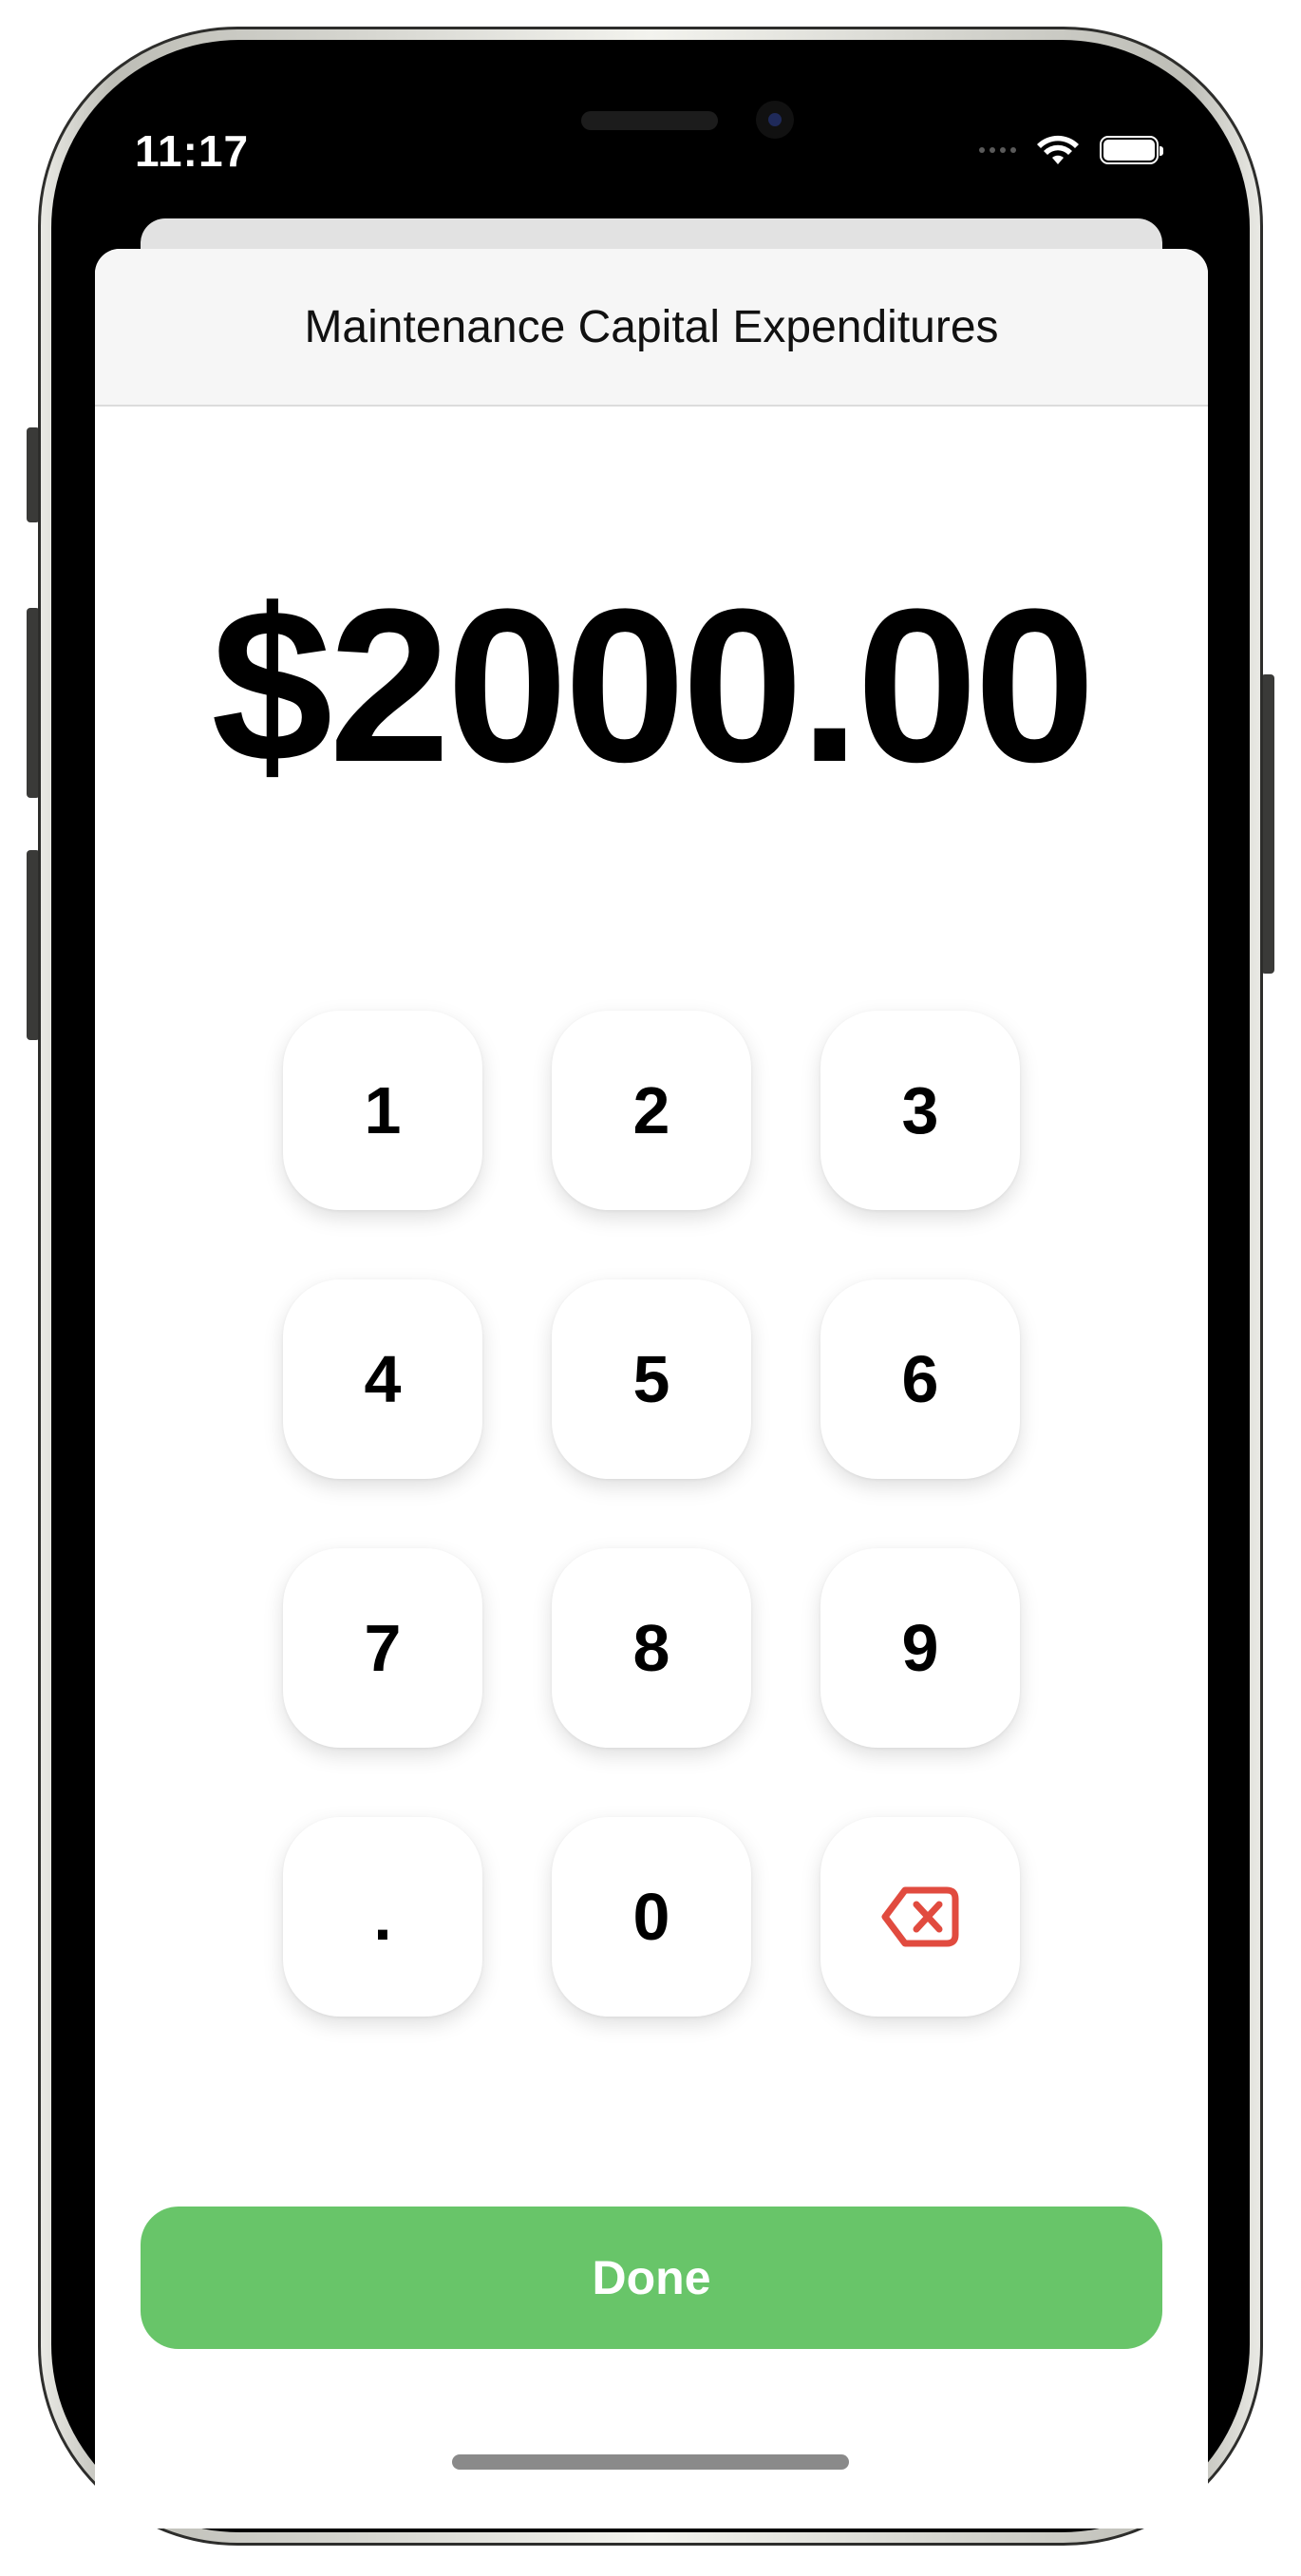 The image size is (1301, 2576). Describe the element at coordinates (382, 1648) in the screenshot. I see `key-7: 7` at that location.